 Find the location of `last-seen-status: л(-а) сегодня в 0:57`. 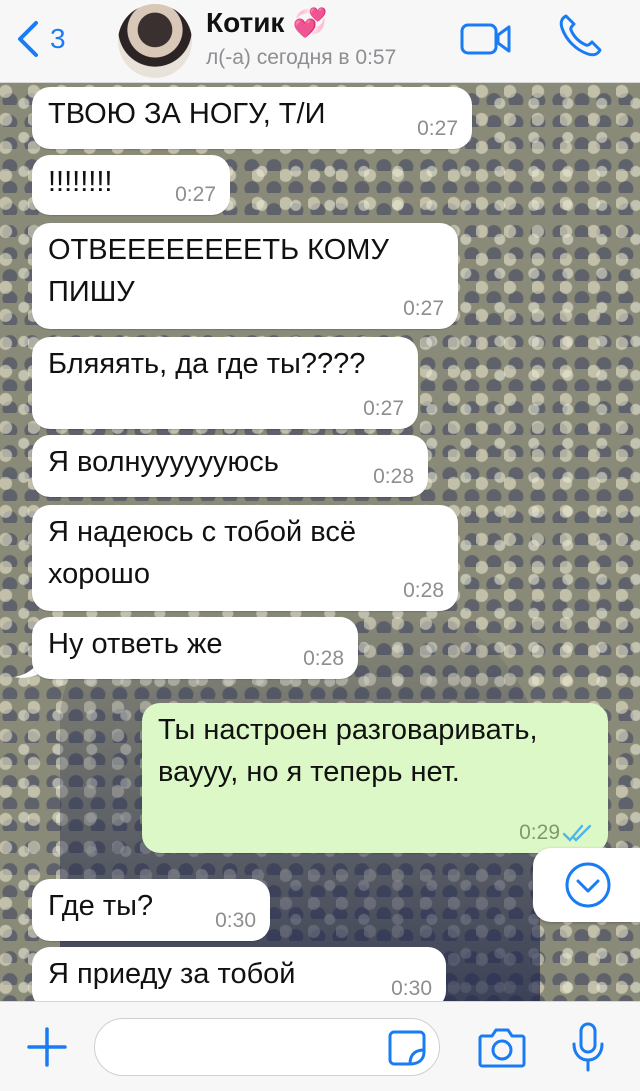

last-seen-status: л(-а) сегодня в 0:57 is located at coordinates (301, 57).